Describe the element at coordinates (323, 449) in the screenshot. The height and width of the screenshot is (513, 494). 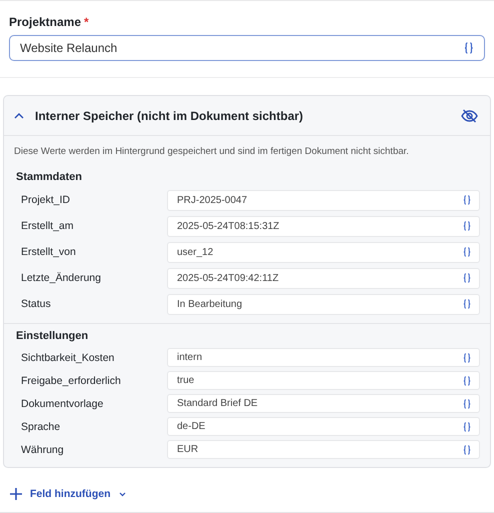
I see `input-field: EUR` at that location.